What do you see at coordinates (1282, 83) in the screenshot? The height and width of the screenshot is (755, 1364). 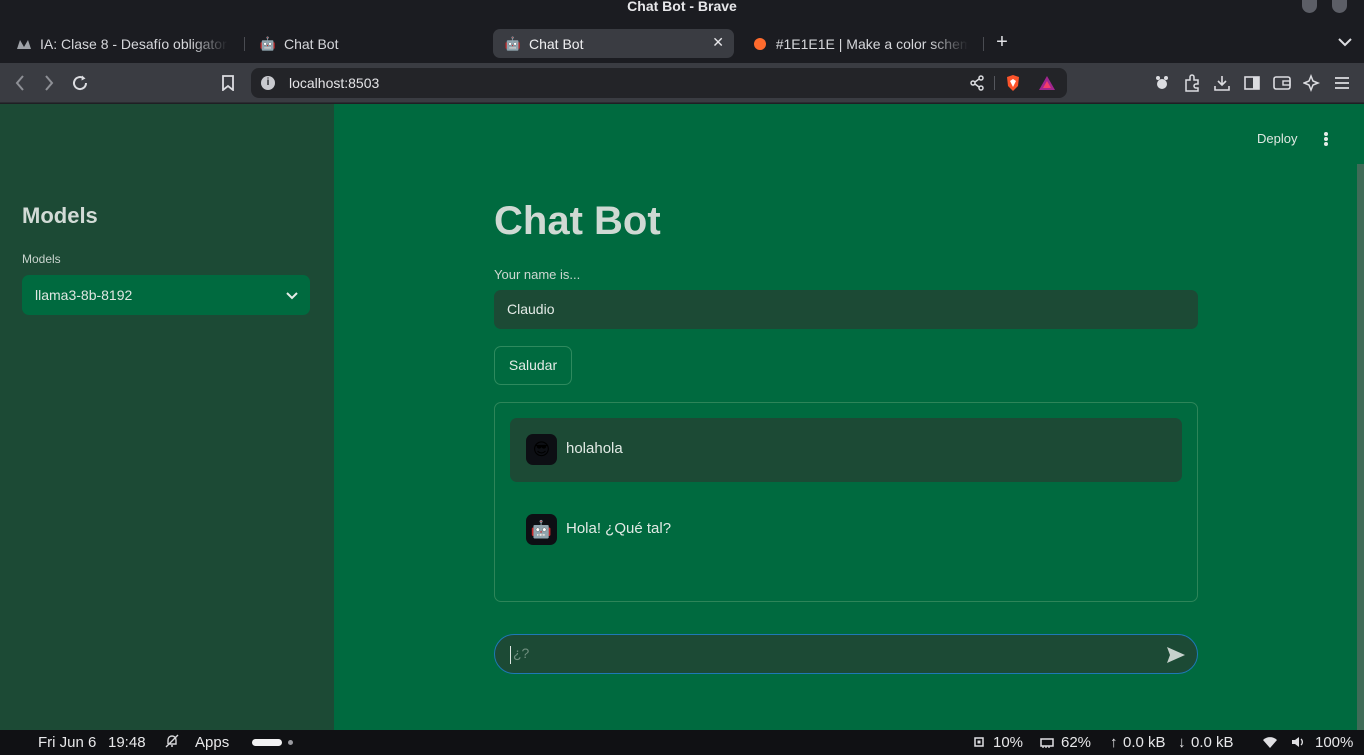 I see `wallet-icon` at bounding box center [1282, 83].